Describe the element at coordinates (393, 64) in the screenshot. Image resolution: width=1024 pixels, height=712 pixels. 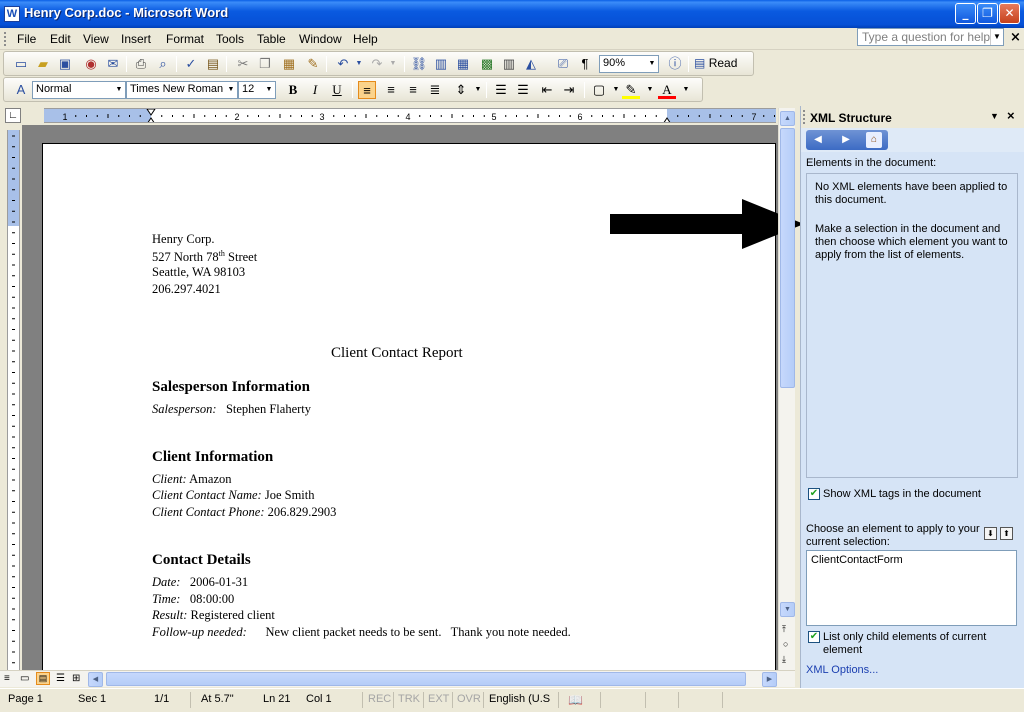
I see `redo-dropdown-icon: ▼` at that location.